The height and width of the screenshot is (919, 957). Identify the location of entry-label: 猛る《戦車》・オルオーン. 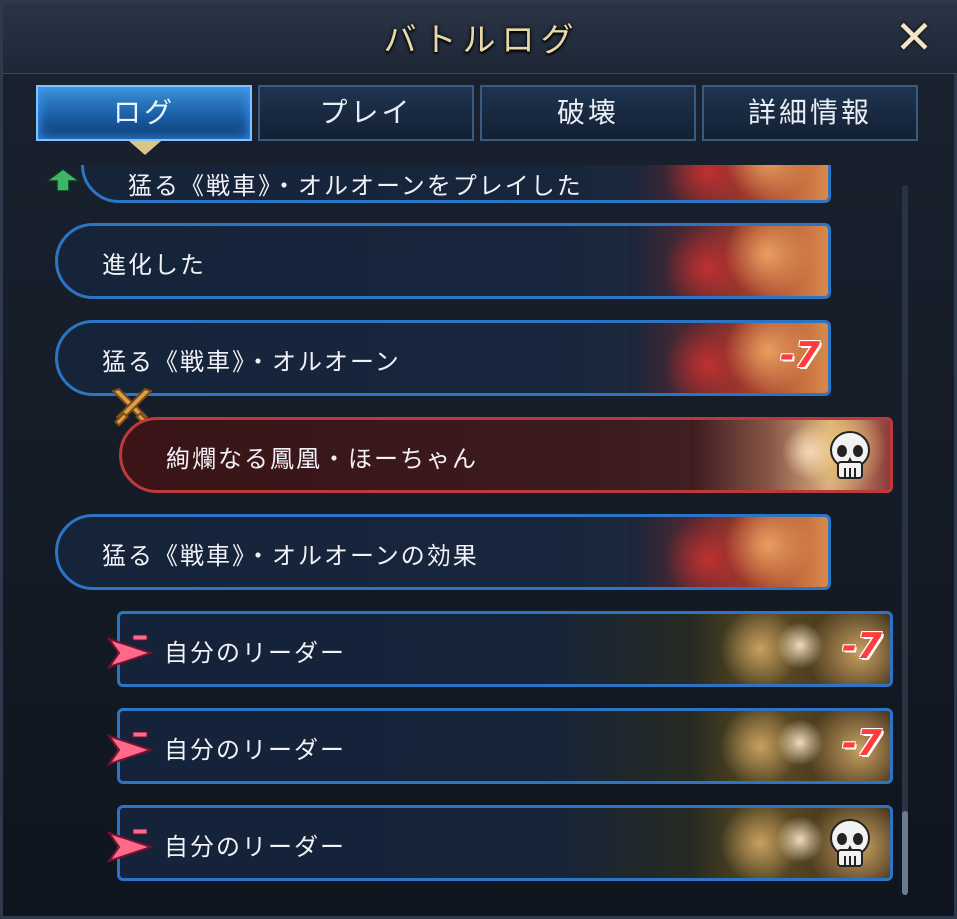
(251, 362).